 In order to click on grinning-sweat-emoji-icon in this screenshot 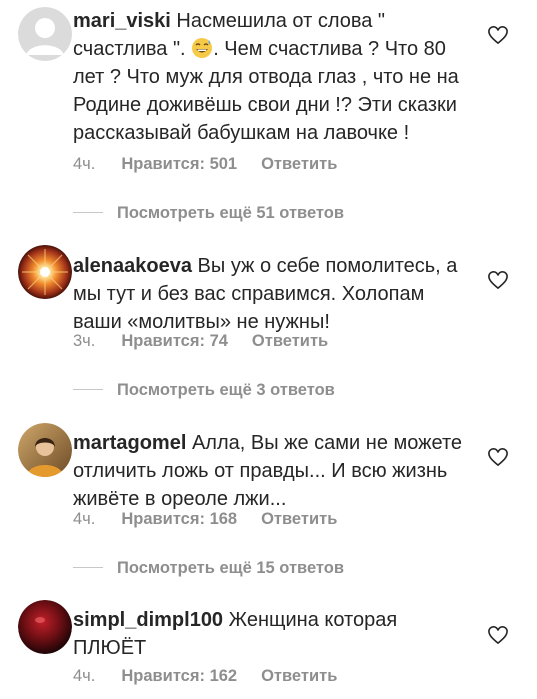, I will do `click(202, 48)`.